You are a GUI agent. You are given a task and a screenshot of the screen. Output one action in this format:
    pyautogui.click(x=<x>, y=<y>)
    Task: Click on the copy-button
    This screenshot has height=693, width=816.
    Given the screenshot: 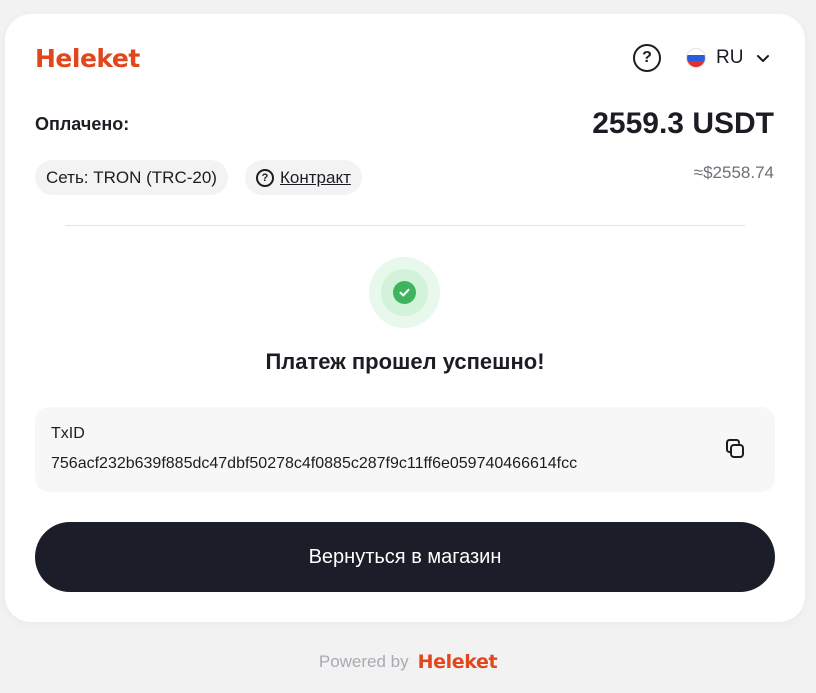 What is the action you would take?
    pyautogui.click(x=735, y=449)
    